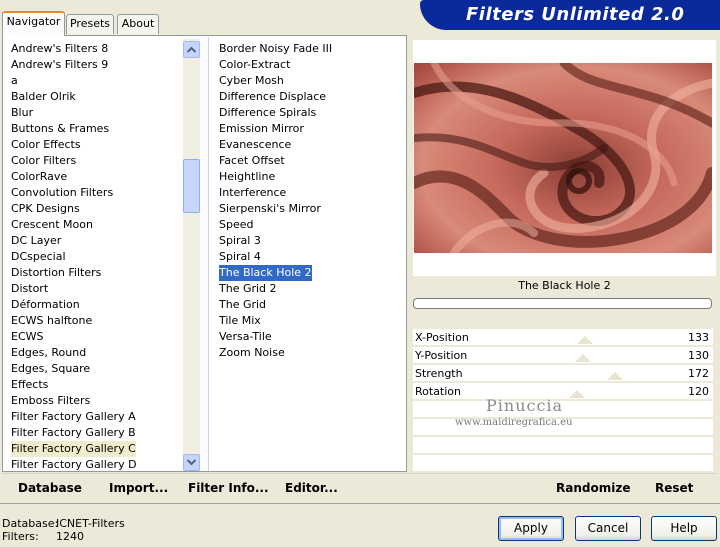  I want to click on category-item: Blur, so click(22, 113).